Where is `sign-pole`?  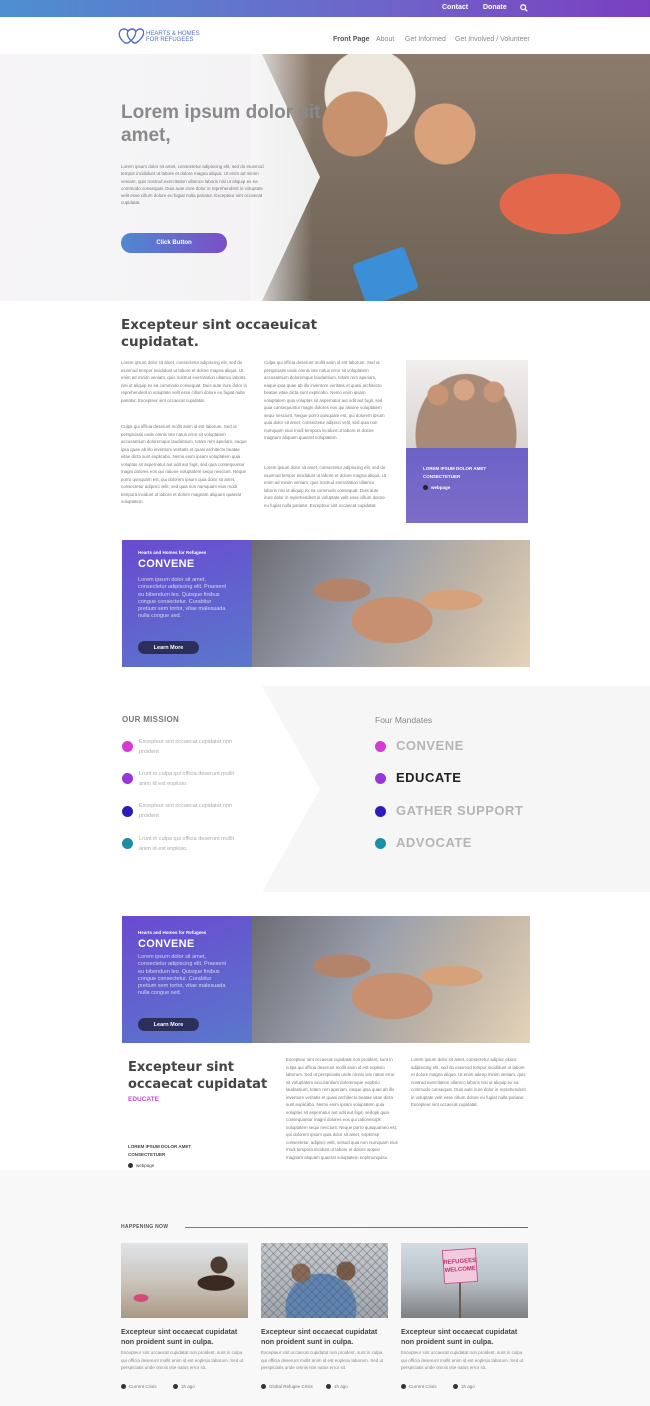 sign-pole is located at coordinates (460, 1300).